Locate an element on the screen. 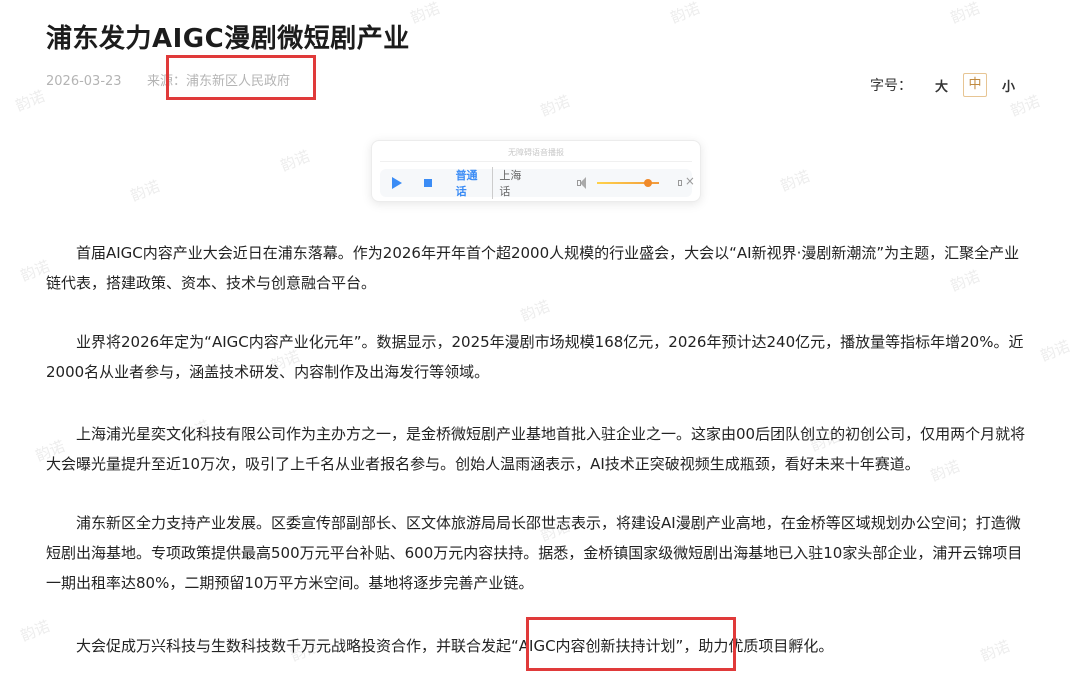  font-size-medium-button: 中 is located at coordinates (974, 85).